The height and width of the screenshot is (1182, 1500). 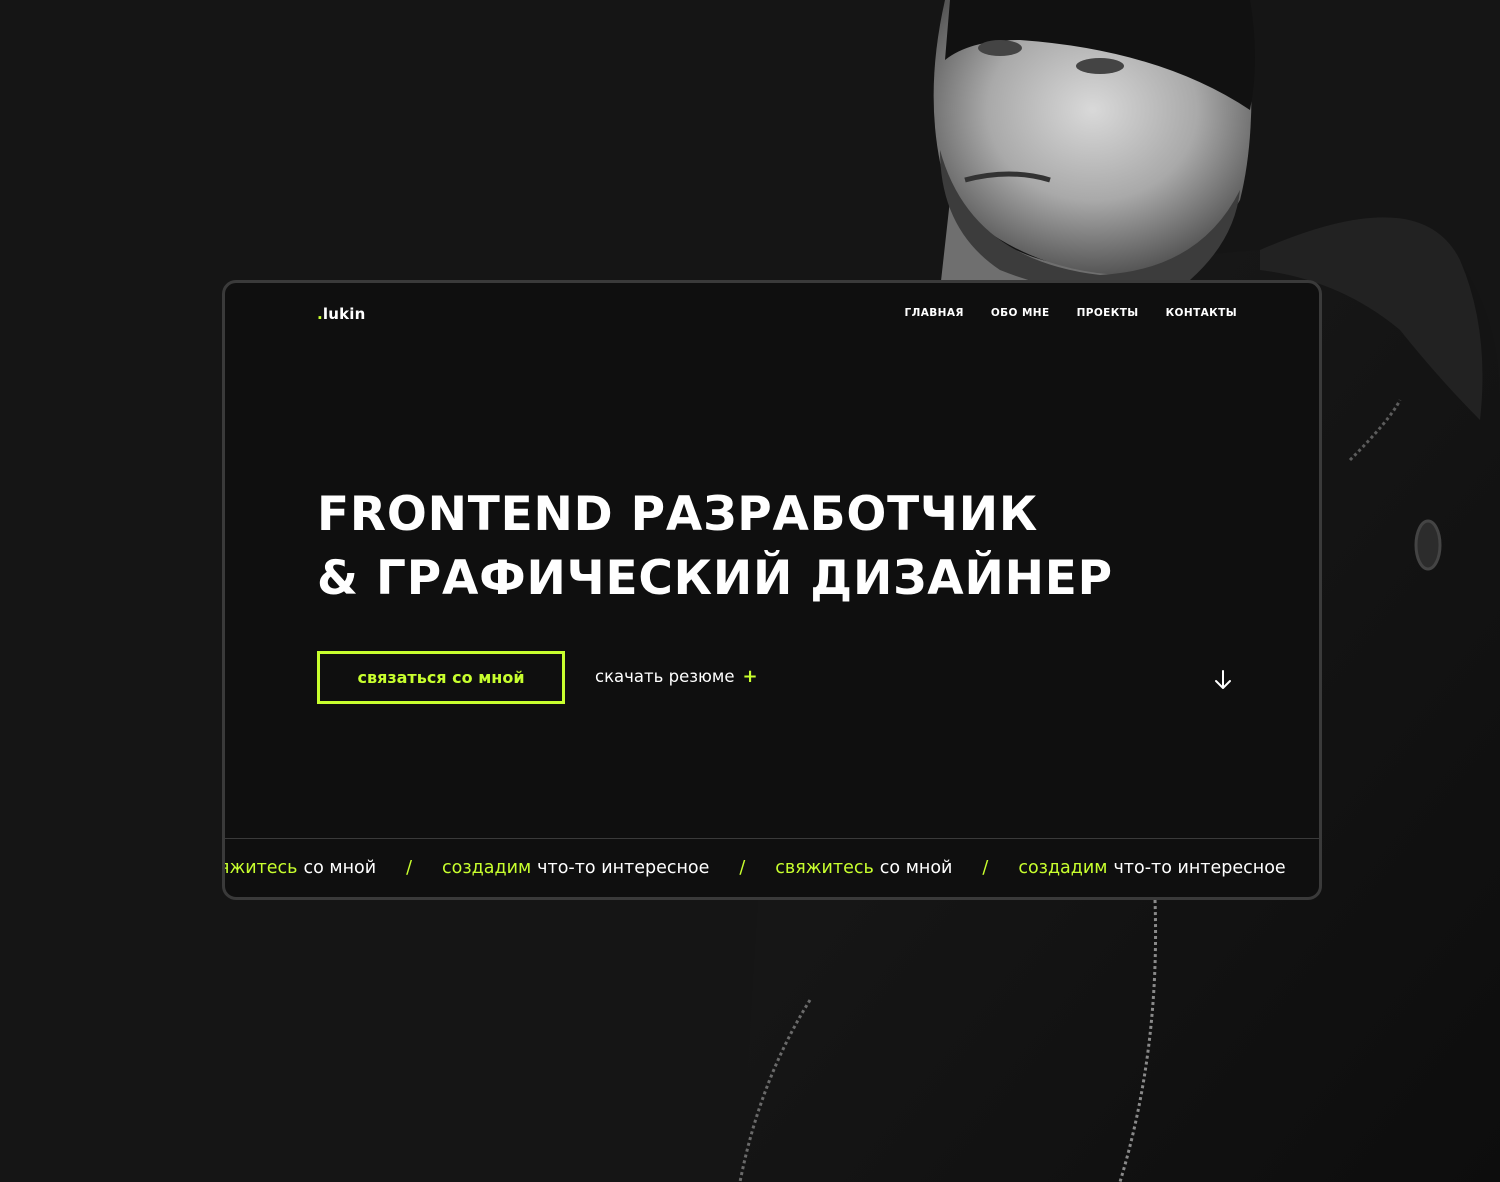 I want to click on hero-title-line-2: & ГРАФИЧЕСКИЙ ДИЗАЙНЕР, so click(x=715, y=578).